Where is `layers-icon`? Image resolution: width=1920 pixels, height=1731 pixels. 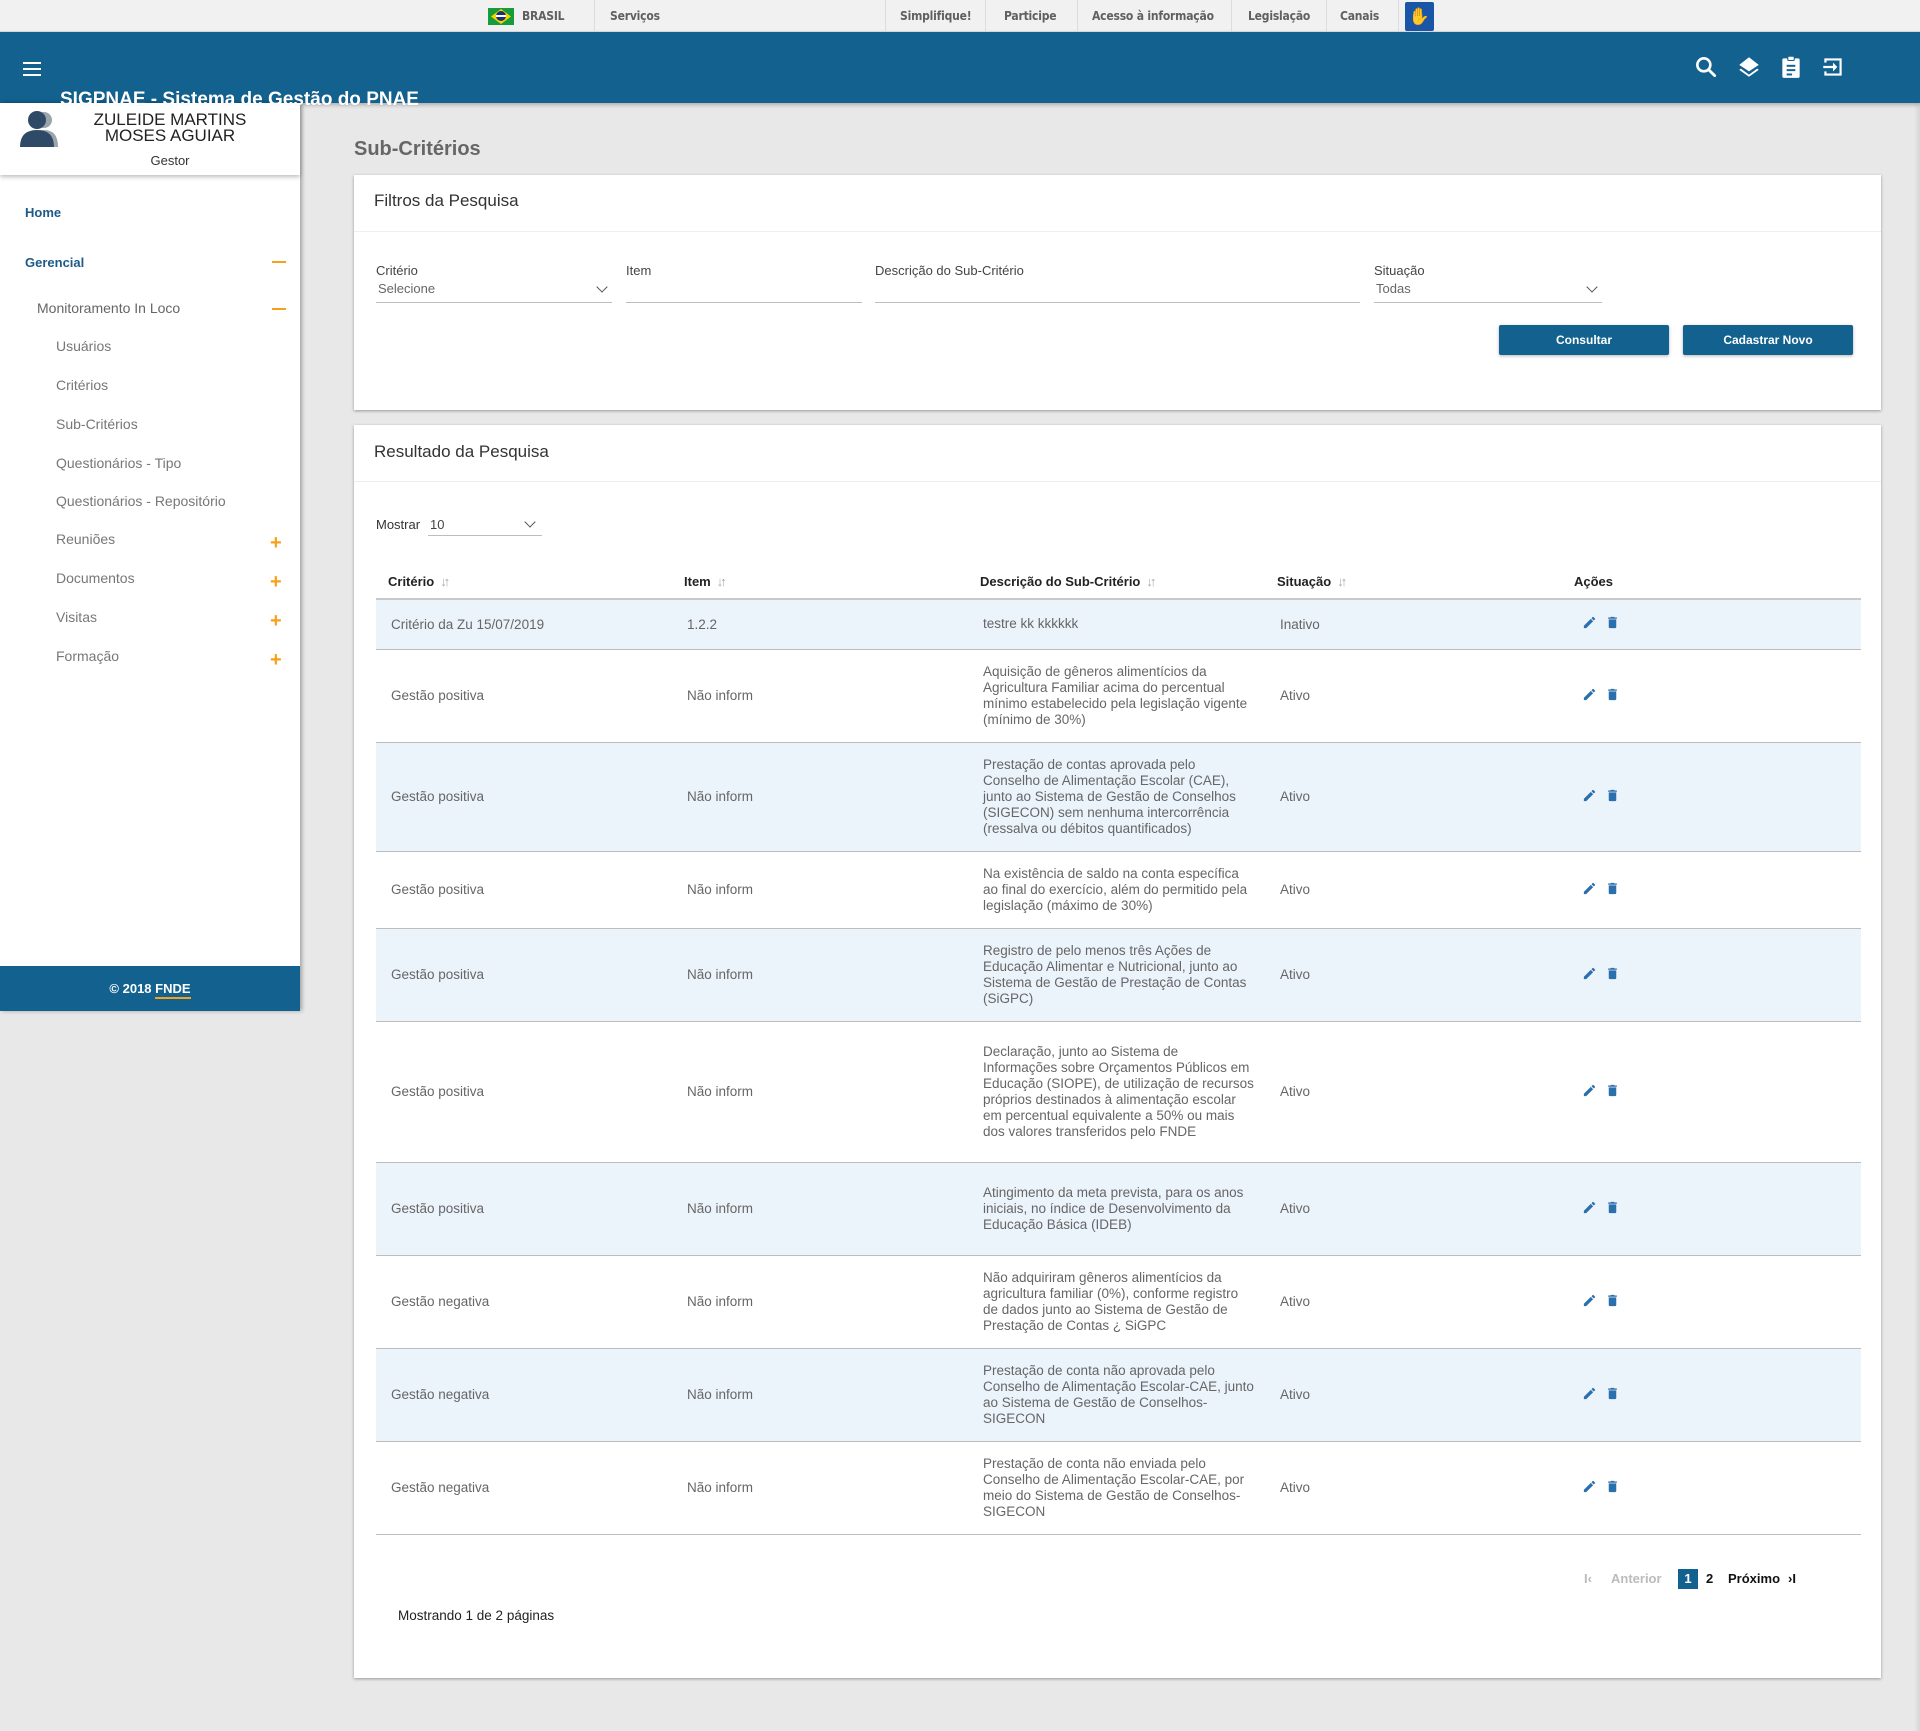 layers-icon is located at coordinates (1749, 67).